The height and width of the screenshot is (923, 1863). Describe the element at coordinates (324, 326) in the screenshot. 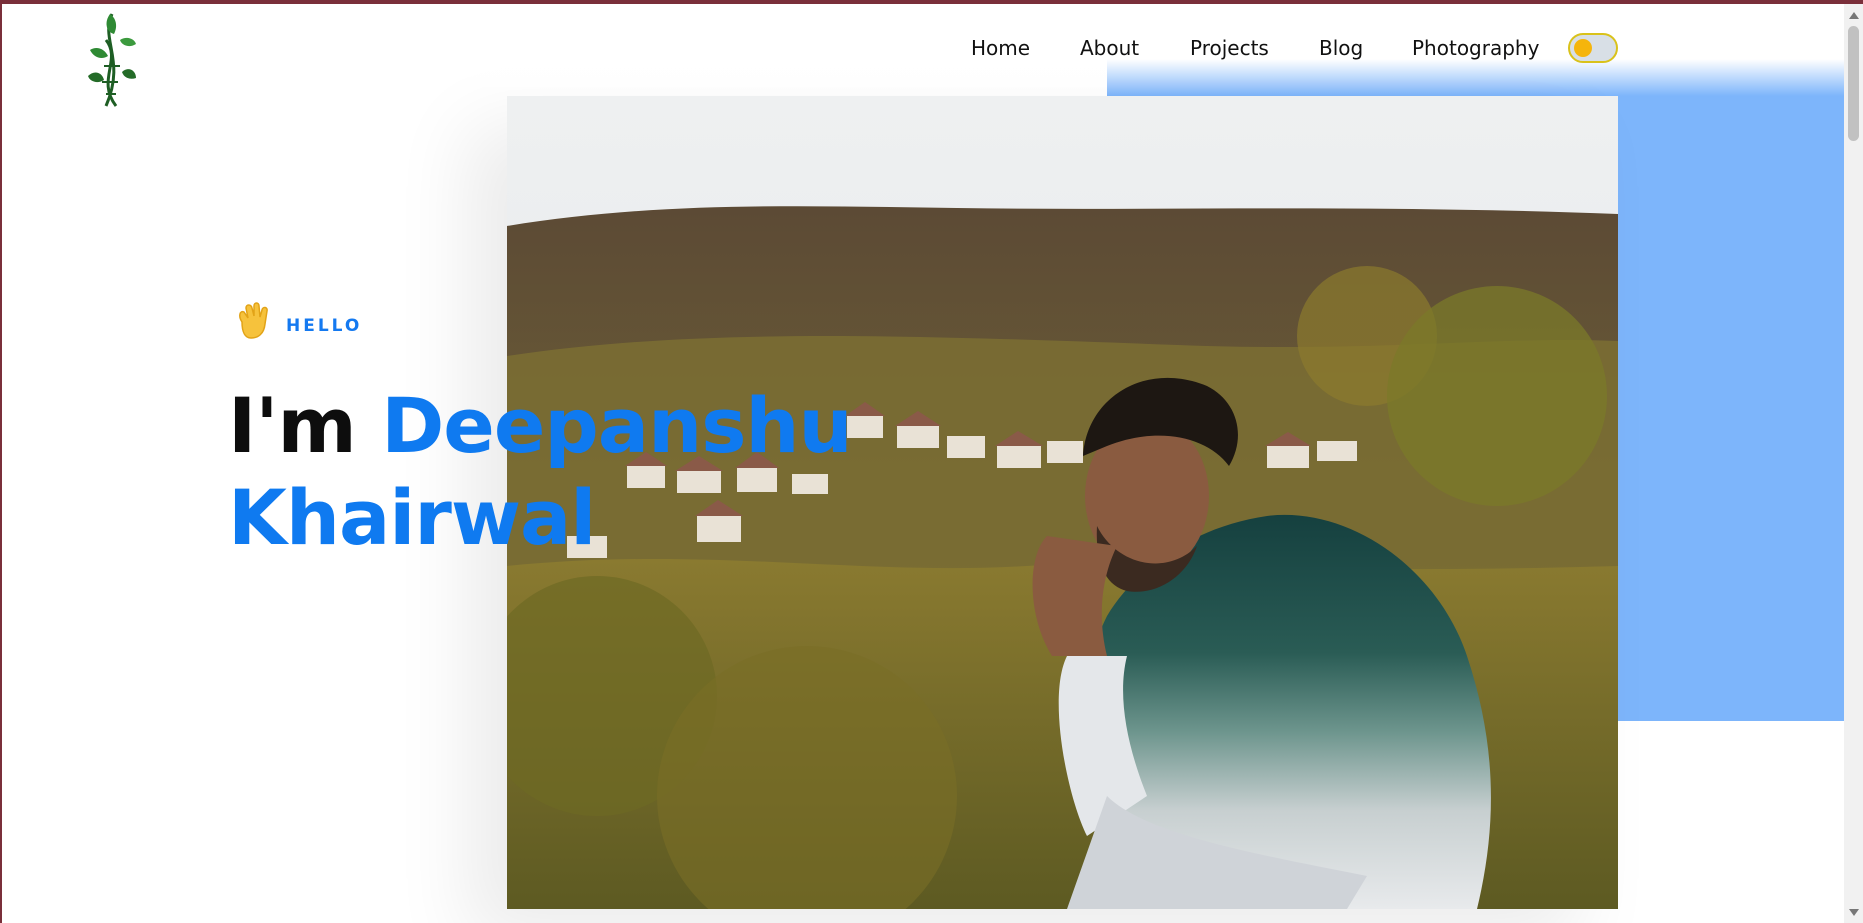

I see `greeting-text: HELLO` at that location.